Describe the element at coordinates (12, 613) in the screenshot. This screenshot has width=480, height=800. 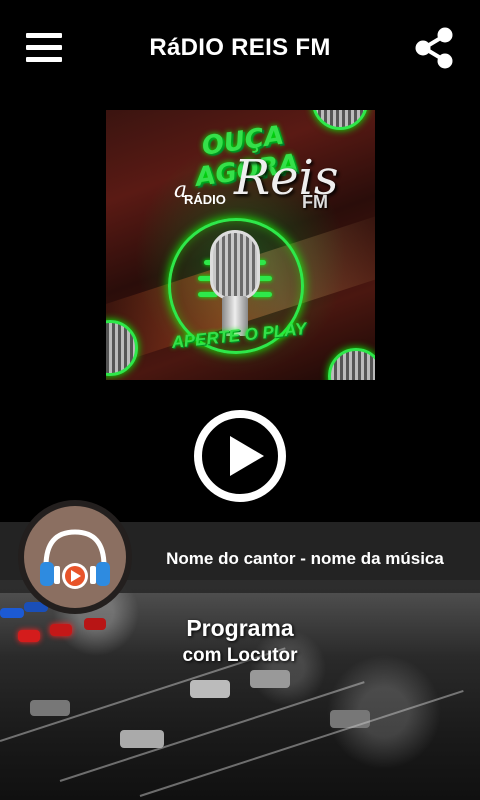
I see `mixer-blue-button` at that location.